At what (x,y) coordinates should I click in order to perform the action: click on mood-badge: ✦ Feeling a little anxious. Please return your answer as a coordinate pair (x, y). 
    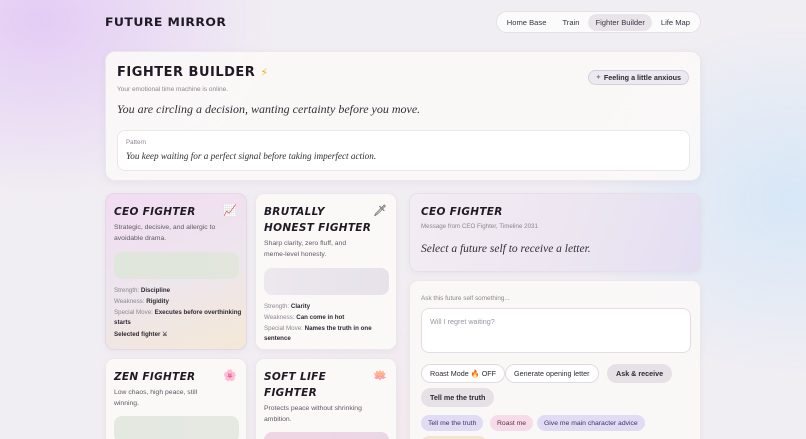
    Looking at the image, I should click on (638, 77).